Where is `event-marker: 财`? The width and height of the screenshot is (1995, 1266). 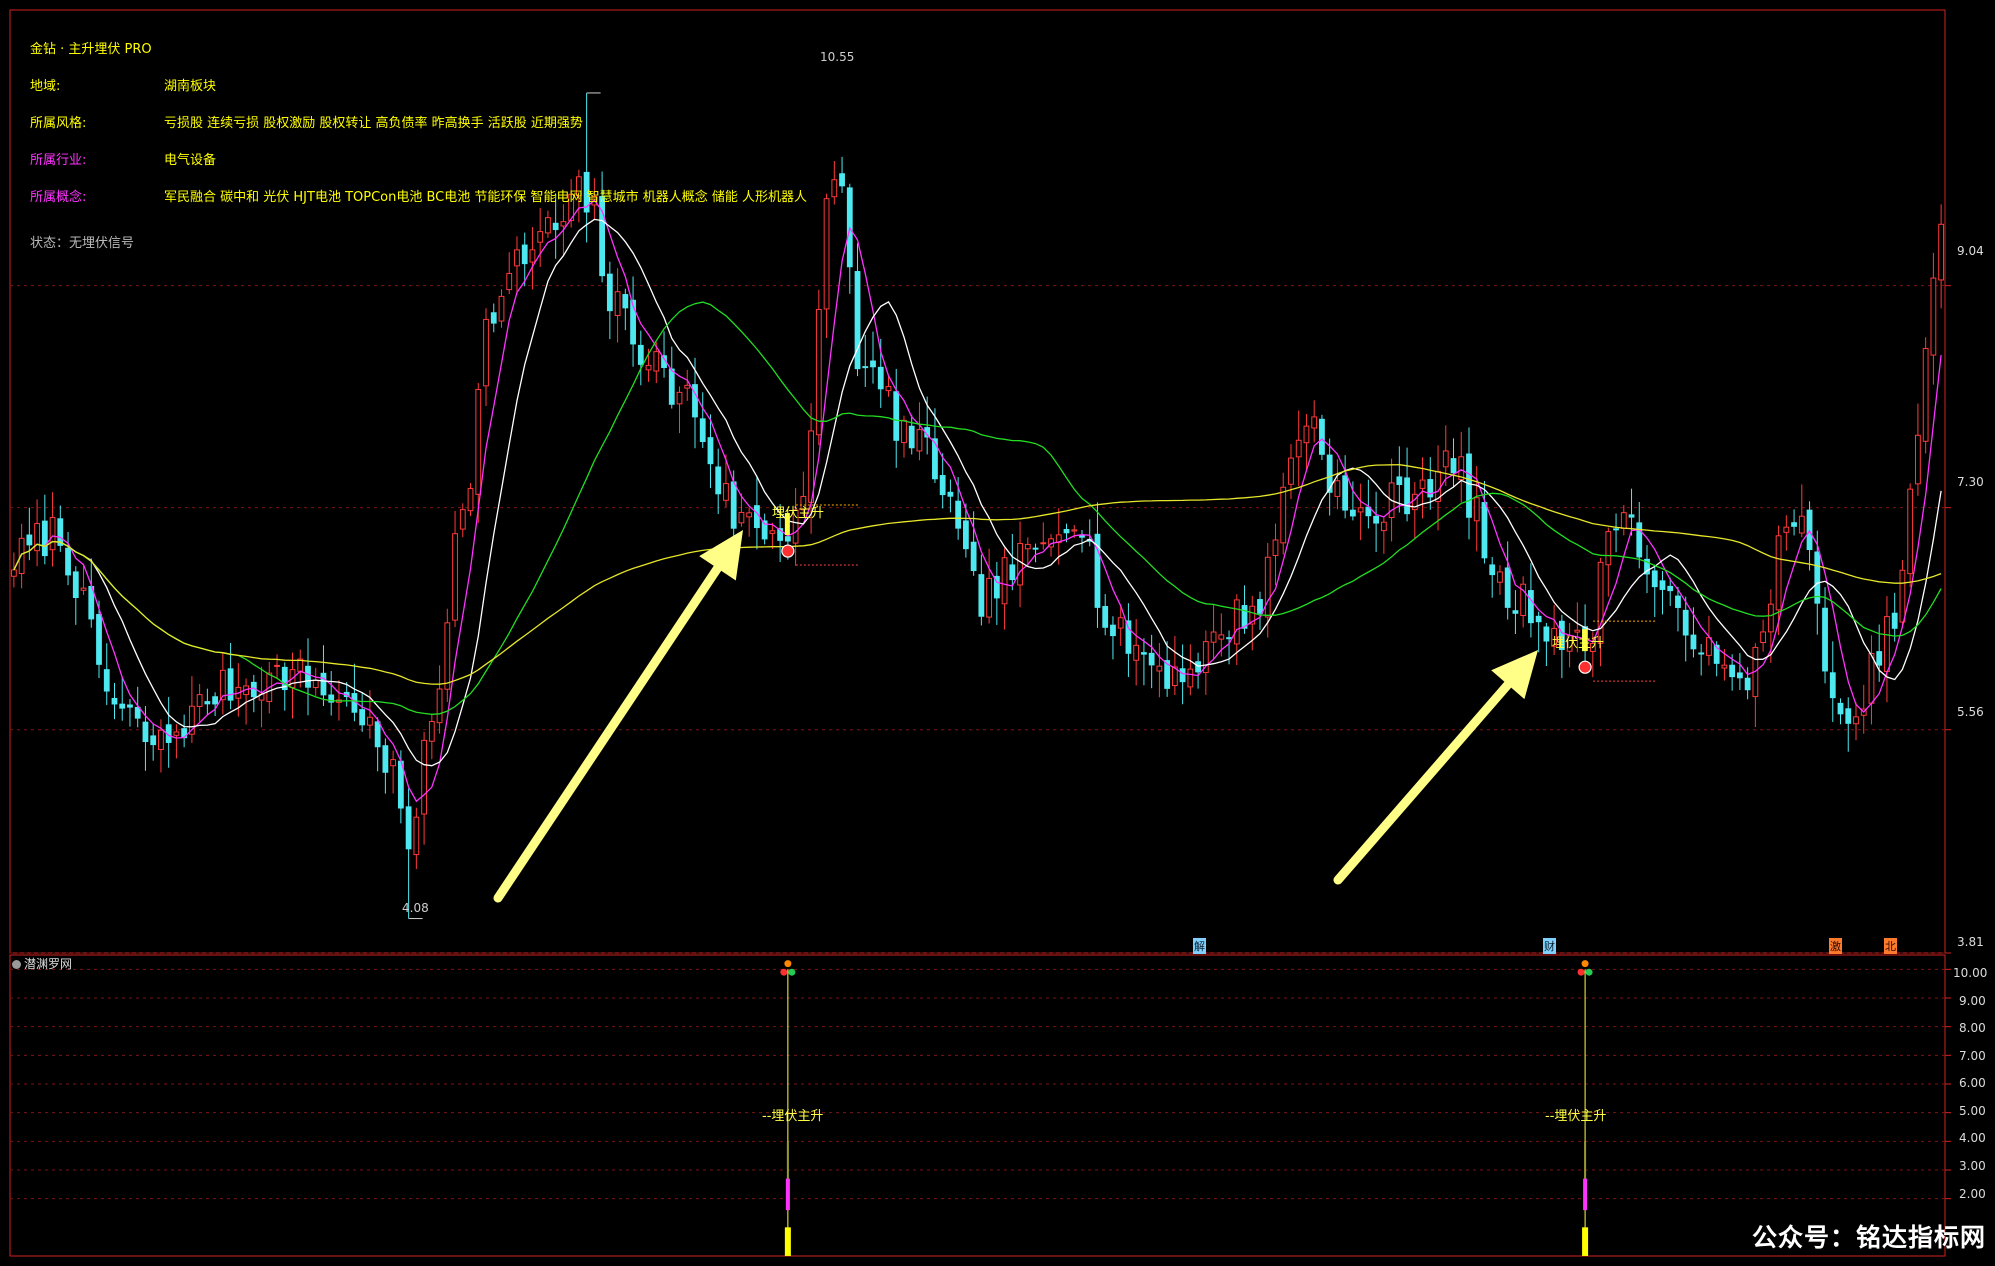 event-marker: 财 is located at coordinates (1549, 946).